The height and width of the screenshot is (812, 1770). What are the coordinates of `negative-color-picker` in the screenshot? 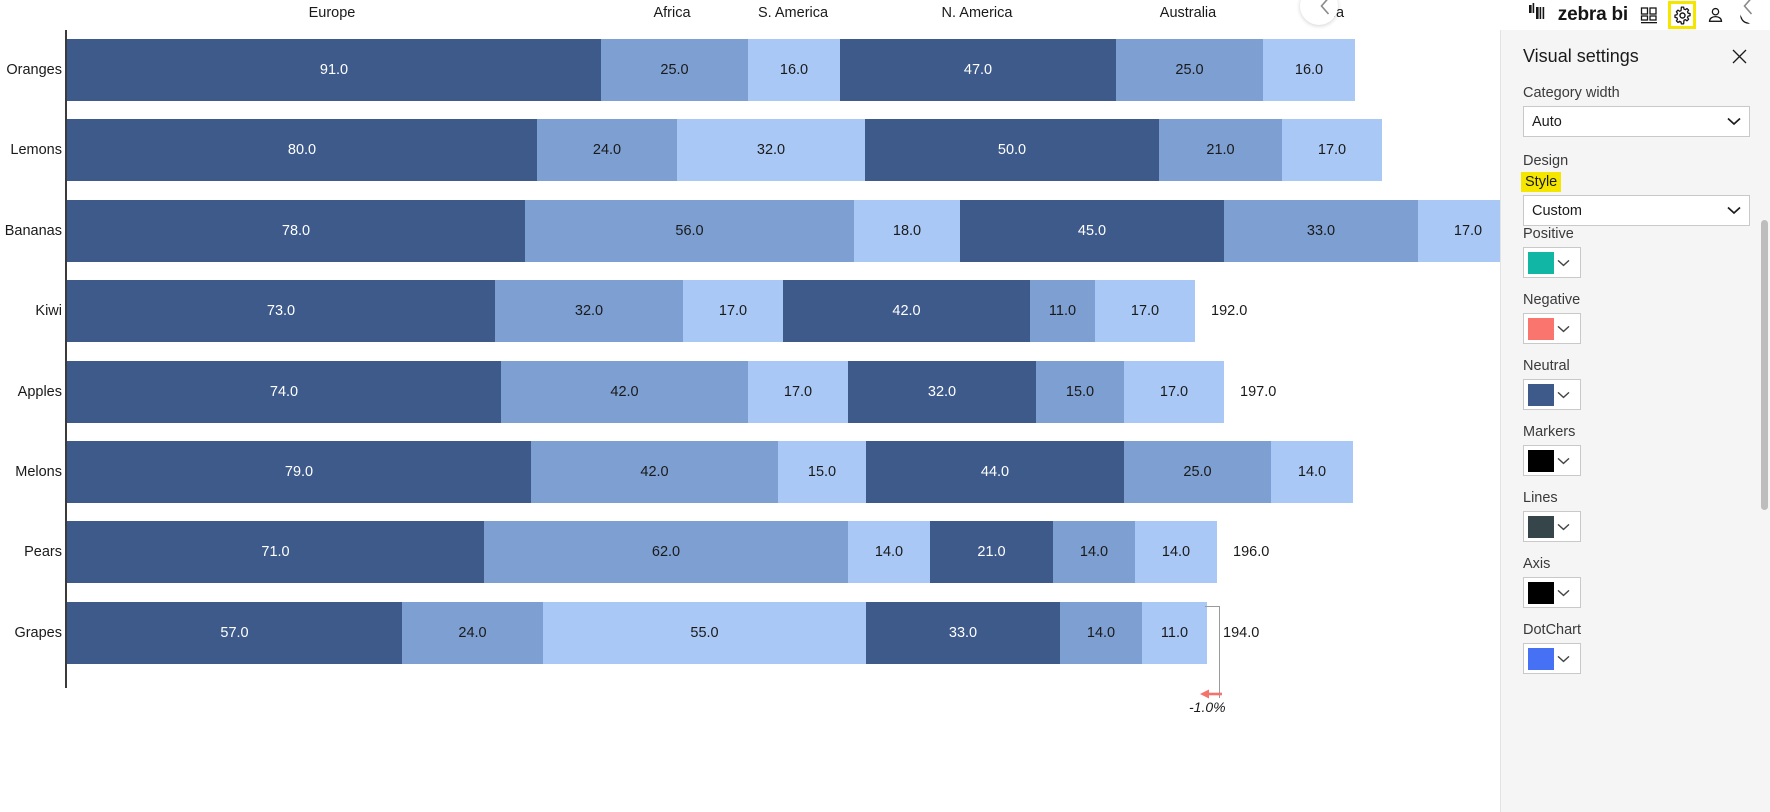 It's located at (1552, 328).